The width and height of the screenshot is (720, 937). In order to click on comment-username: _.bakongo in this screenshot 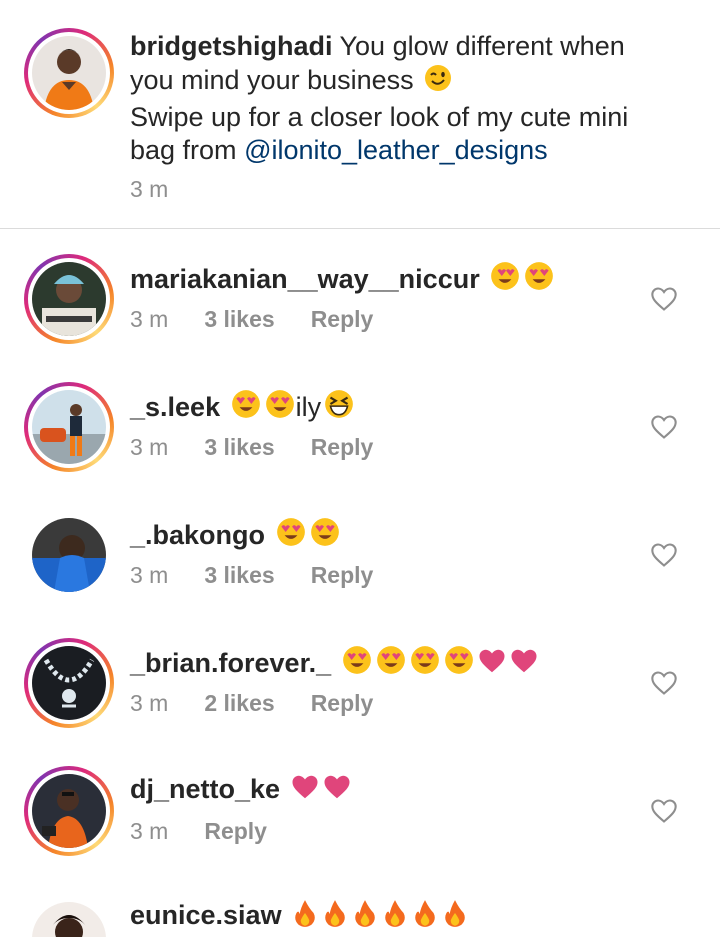, I will do `click(197, 535)`.